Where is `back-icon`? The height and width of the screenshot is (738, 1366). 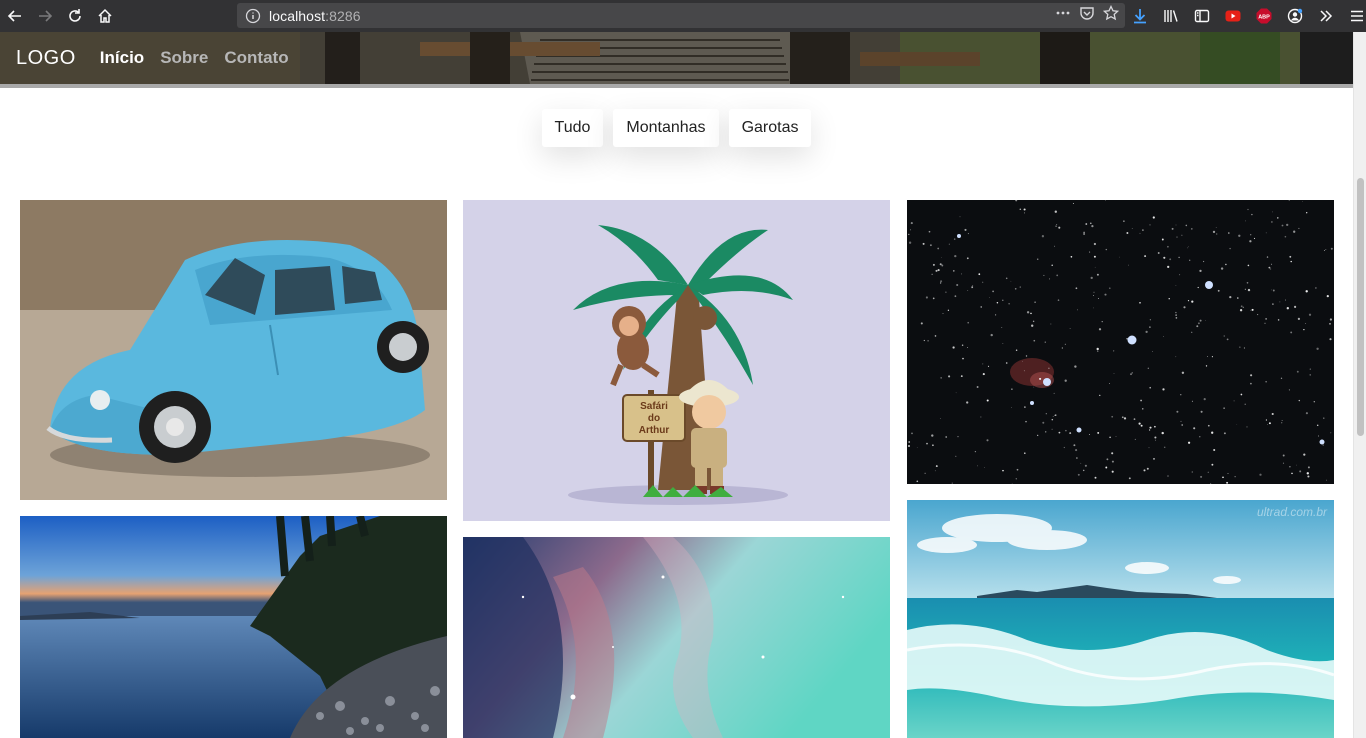
back-icon is located at coordinates (15, 16).